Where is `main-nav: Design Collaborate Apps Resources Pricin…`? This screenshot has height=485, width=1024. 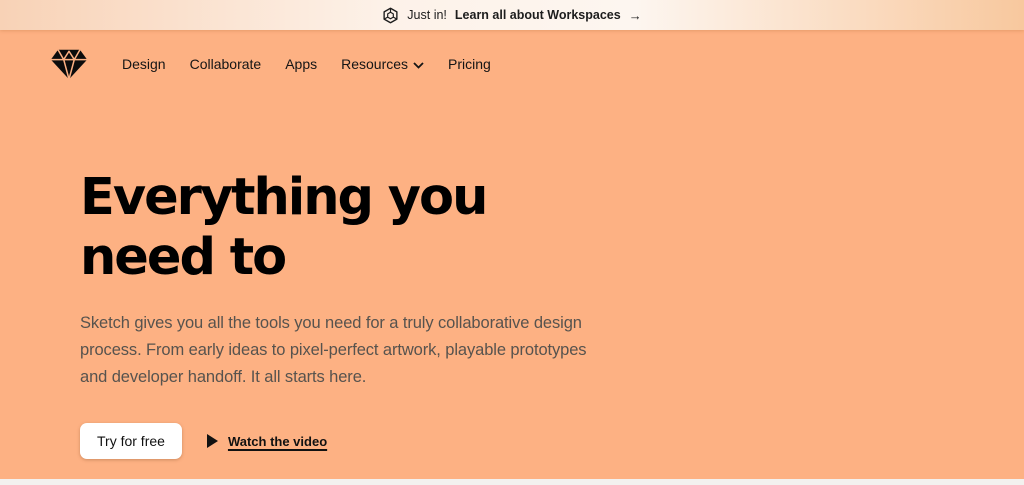 main-nav: Design Collaborate Apps Resources Pricin… is located at coordinates (512, 55).